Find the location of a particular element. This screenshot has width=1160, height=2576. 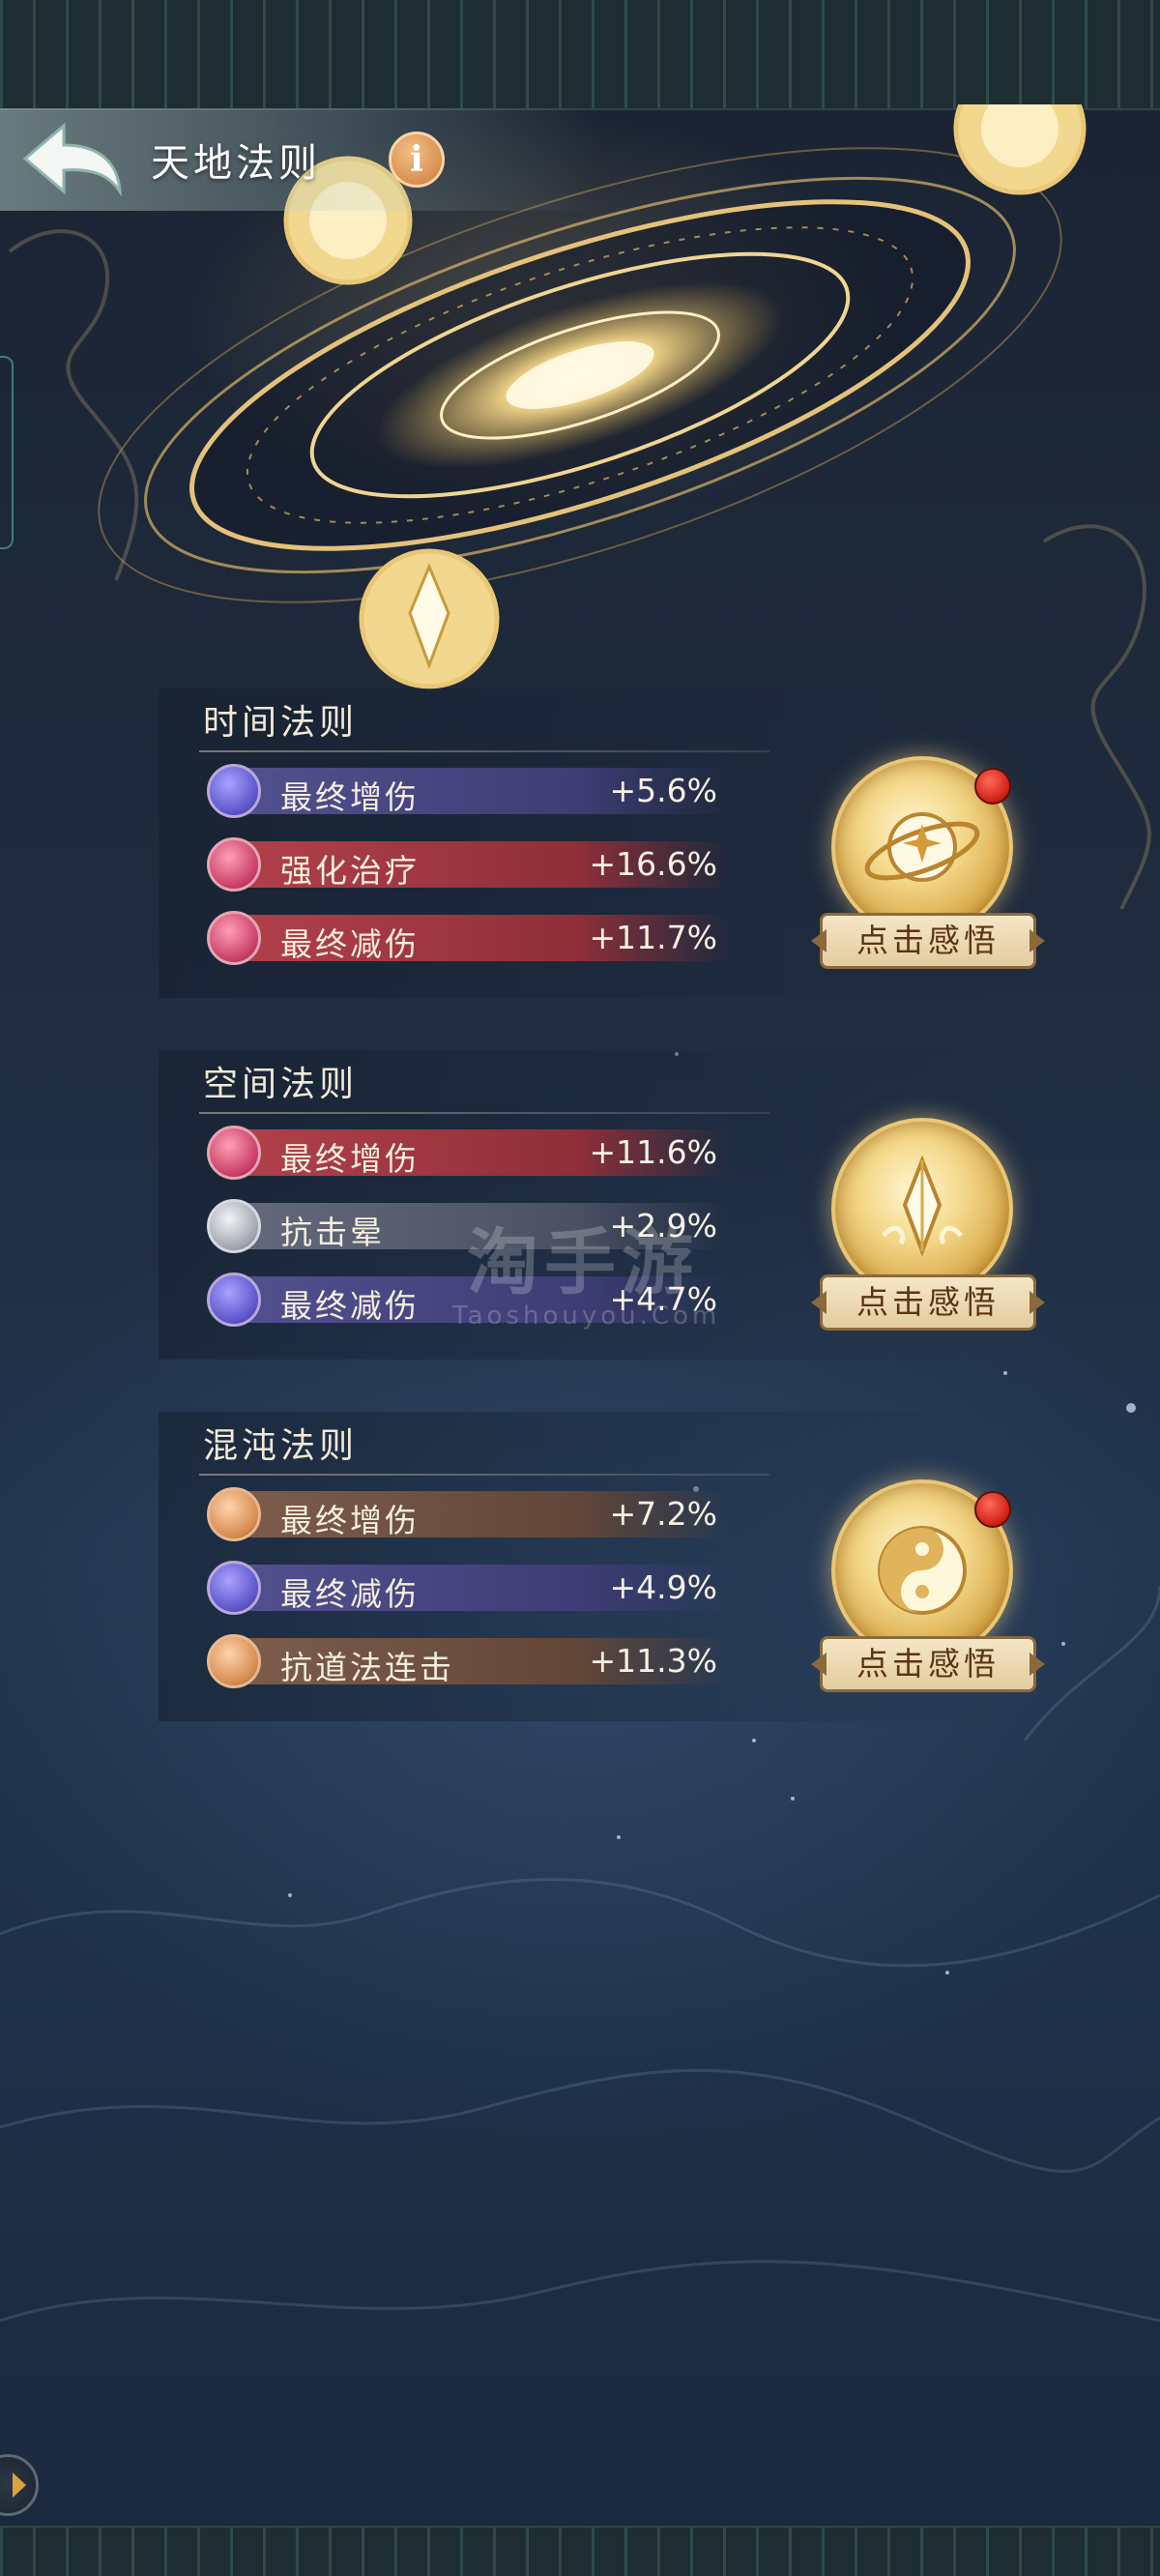

play-triangle-icon is located at coordinates (19, 2485).